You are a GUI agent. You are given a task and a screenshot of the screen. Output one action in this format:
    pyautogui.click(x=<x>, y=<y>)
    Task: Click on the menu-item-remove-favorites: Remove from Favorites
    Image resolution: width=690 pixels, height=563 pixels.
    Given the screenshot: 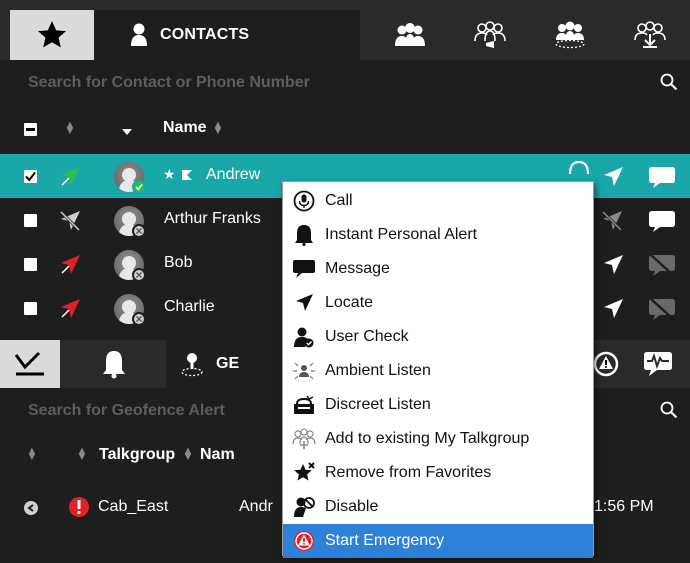 What is the action you would take?
    pyautogui.click(x=438, y=473)
    